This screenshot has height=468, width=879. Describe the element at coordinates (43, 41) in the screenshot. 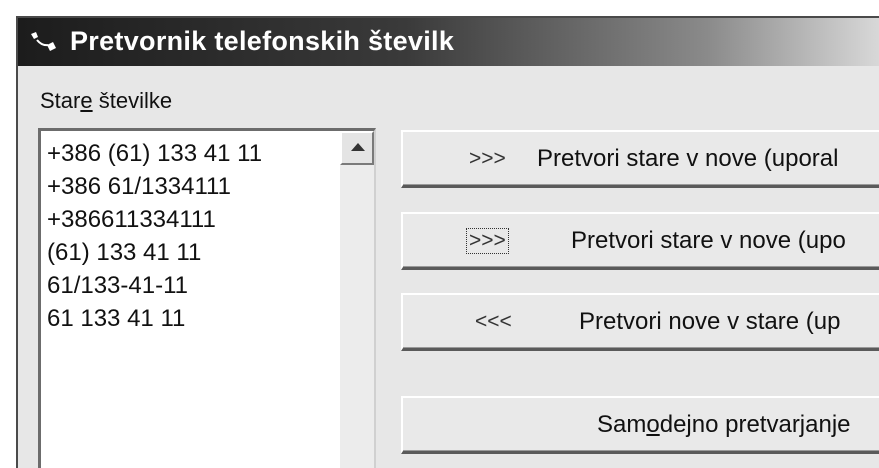

I see `app-icon` at that location.